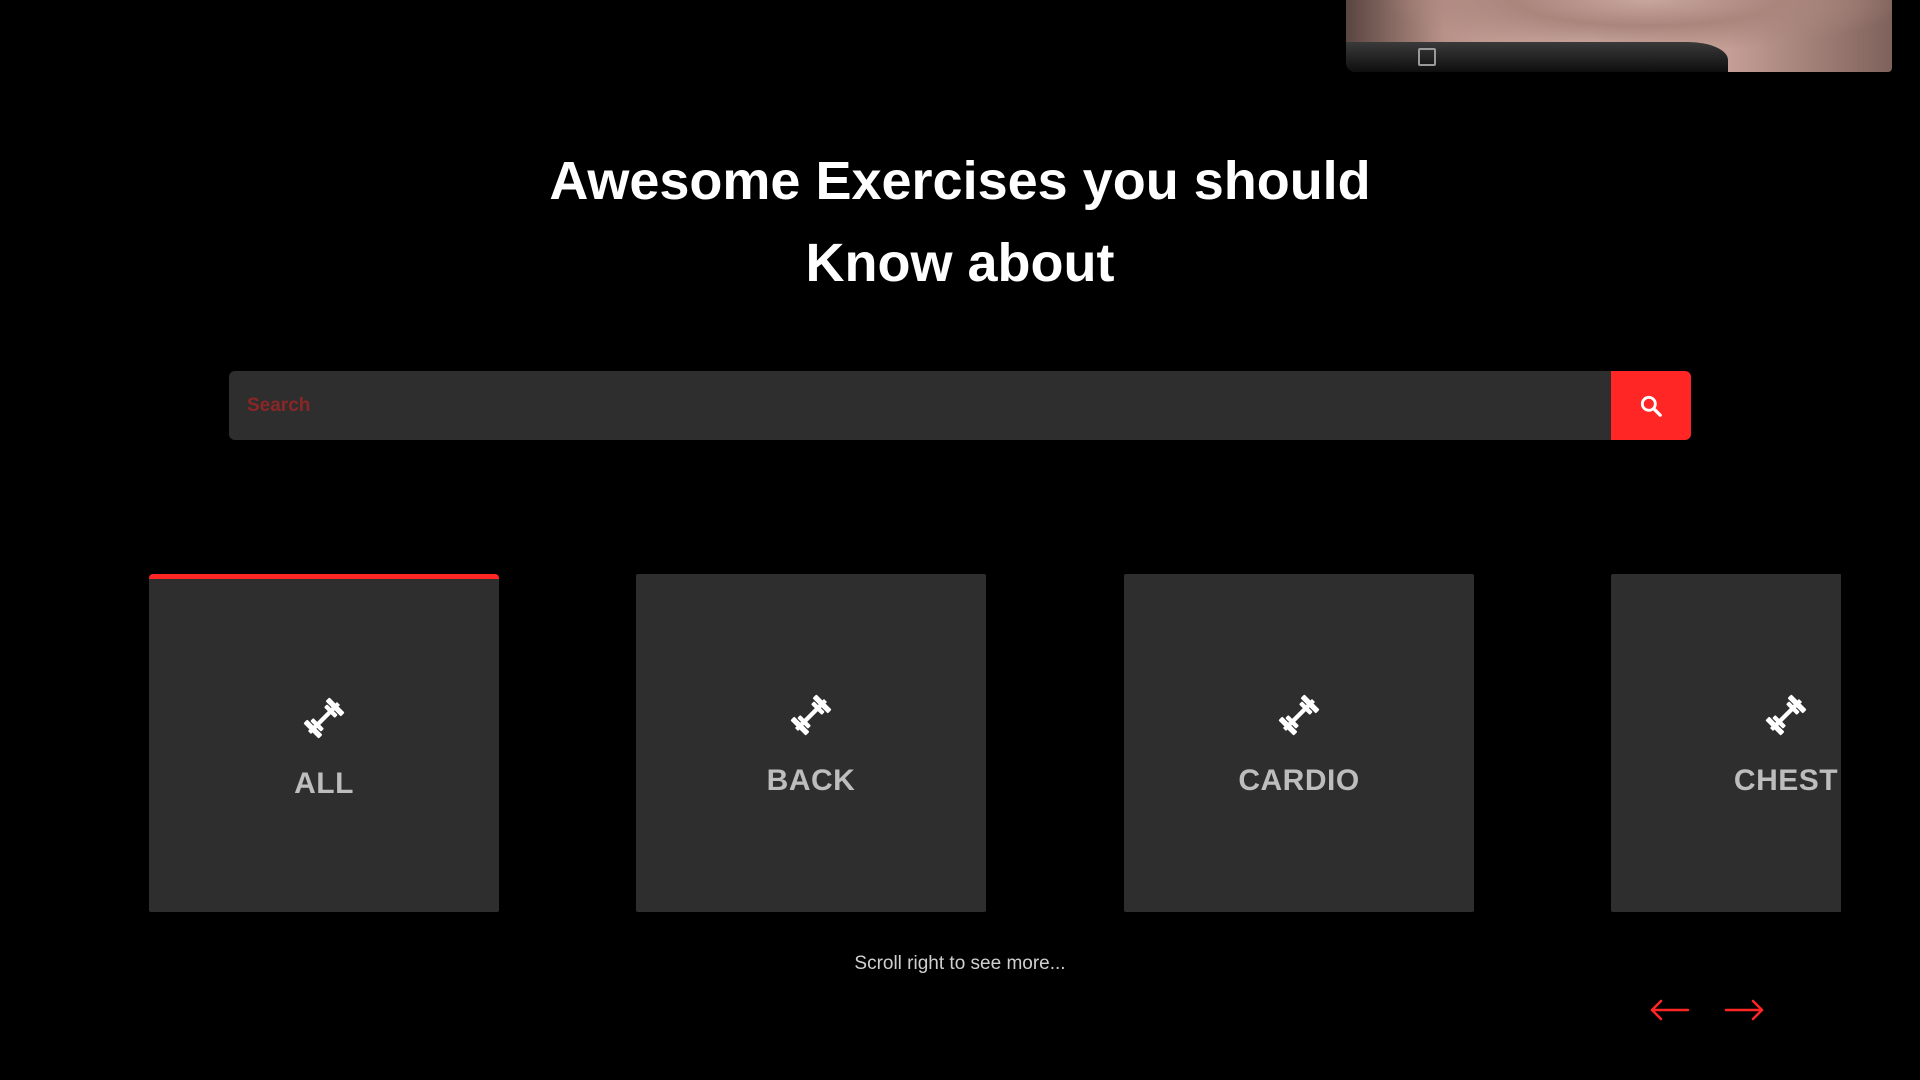 Image resolution: width=1920 pixels, height=1080 pixels. Describe the element at coordinates (920, 405) in the screenshot. I see `search-input` at that location.